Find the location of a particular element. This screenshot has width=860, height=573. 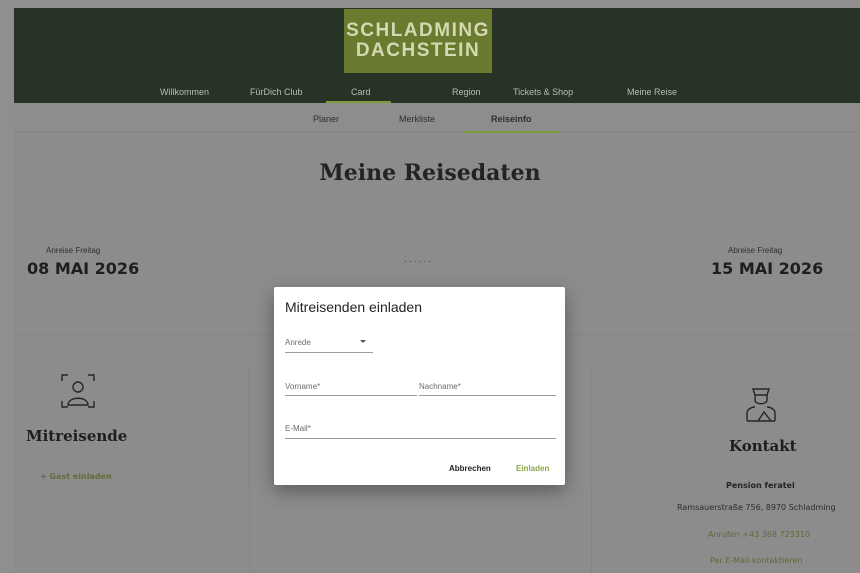

email-underline is located at coordinates (420, 438).